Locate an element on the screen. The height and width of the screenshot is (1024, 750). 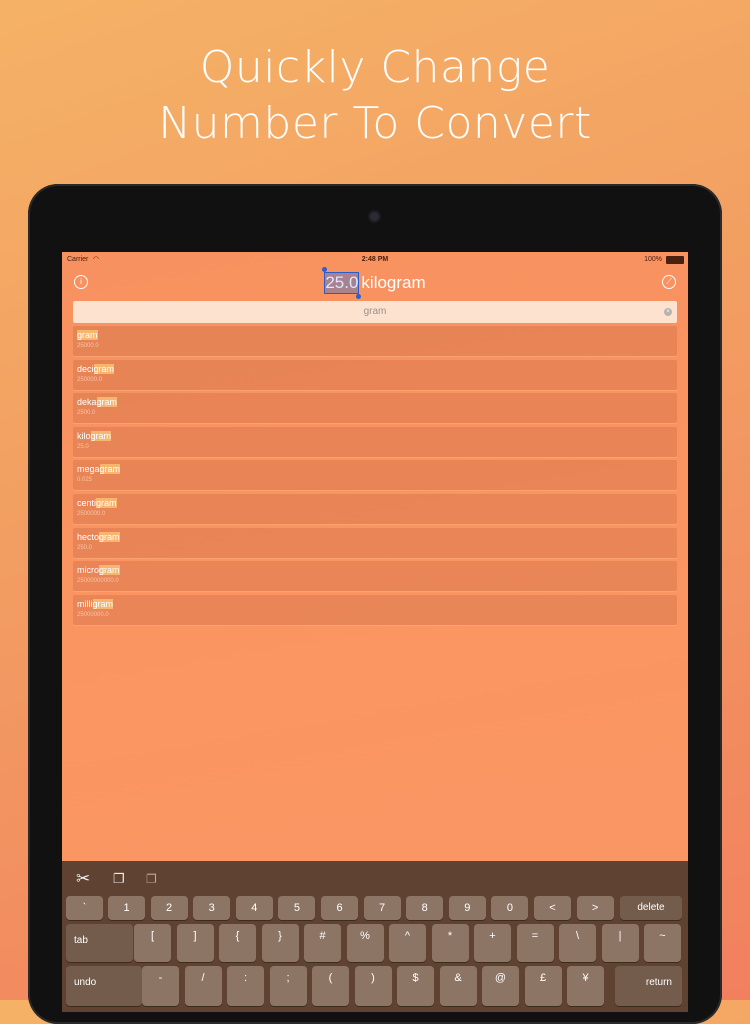
key: 1 is located at coordinates (126, 908).